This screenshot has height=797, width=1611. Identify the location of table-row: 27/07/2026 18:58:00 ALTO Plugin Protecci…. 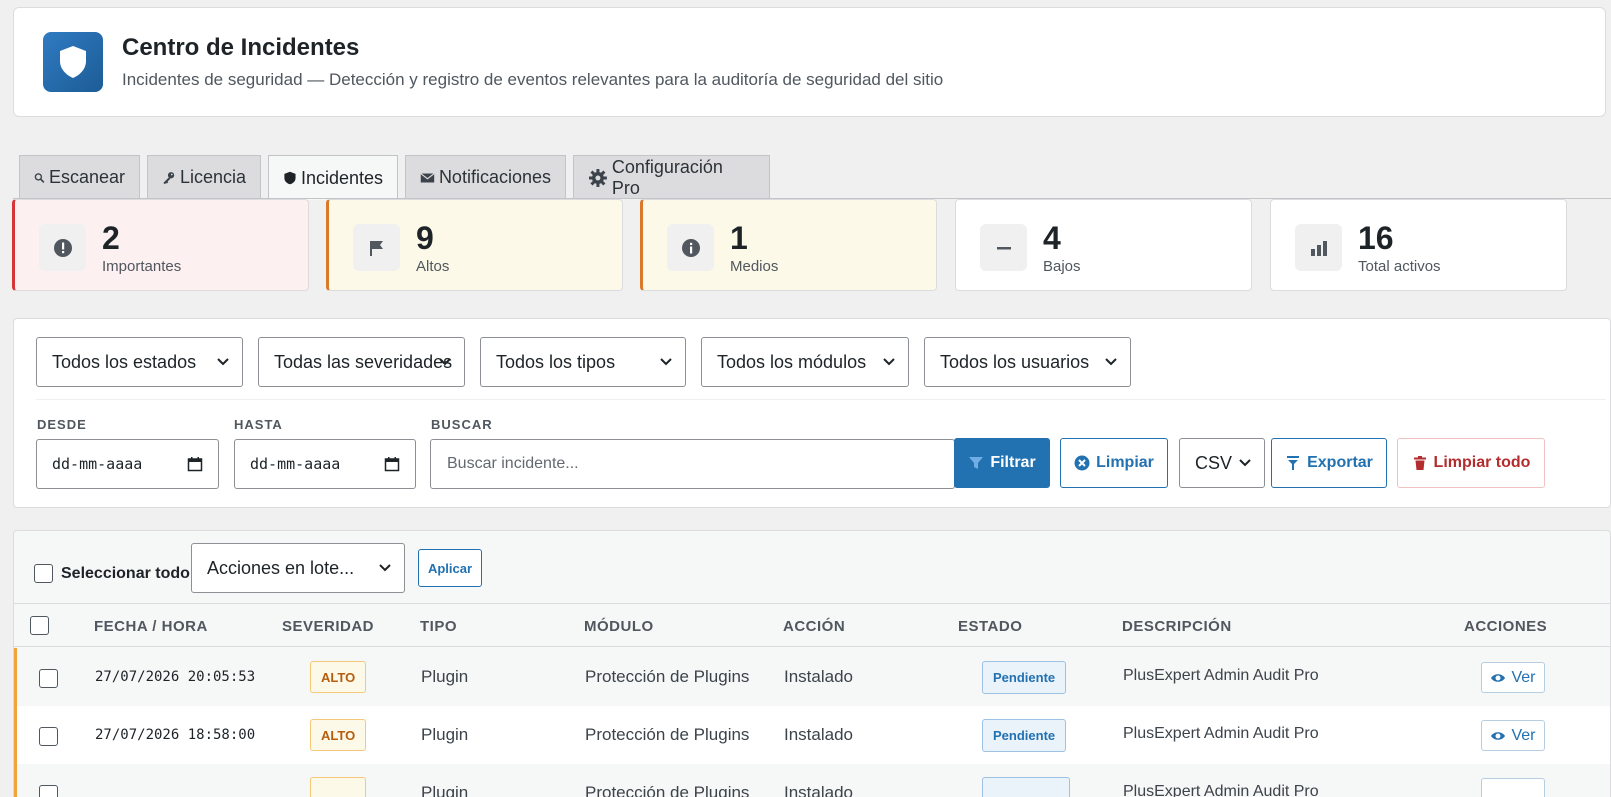
(812, 735).